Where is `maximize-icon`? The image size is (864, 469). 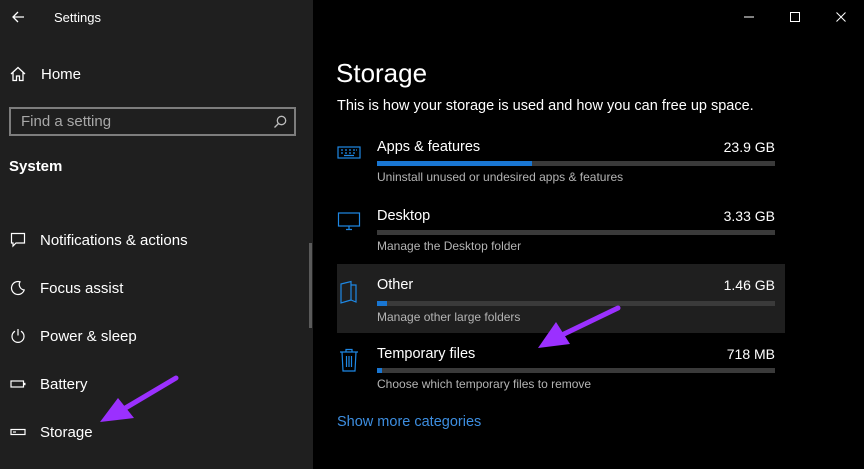
maximize-icon is located at coordinates (795, 17).